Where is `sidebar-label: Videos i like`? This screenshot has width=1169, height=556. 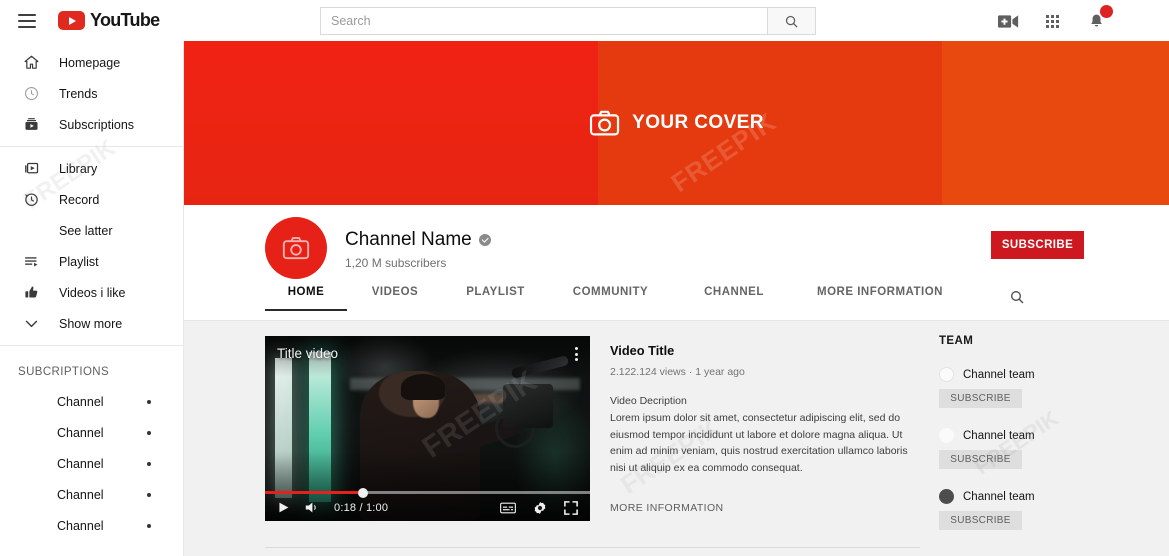
sidebar-label: Videos i like is located at coordinates (92, 292).